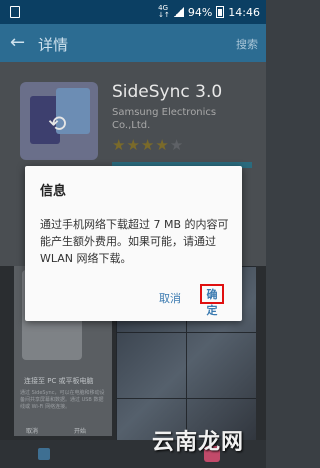 This screenshot has width=320, height=468. Describe the element at coordinates (53, 191) in the screenshot. I see `dialog-title: 信息` at that location.